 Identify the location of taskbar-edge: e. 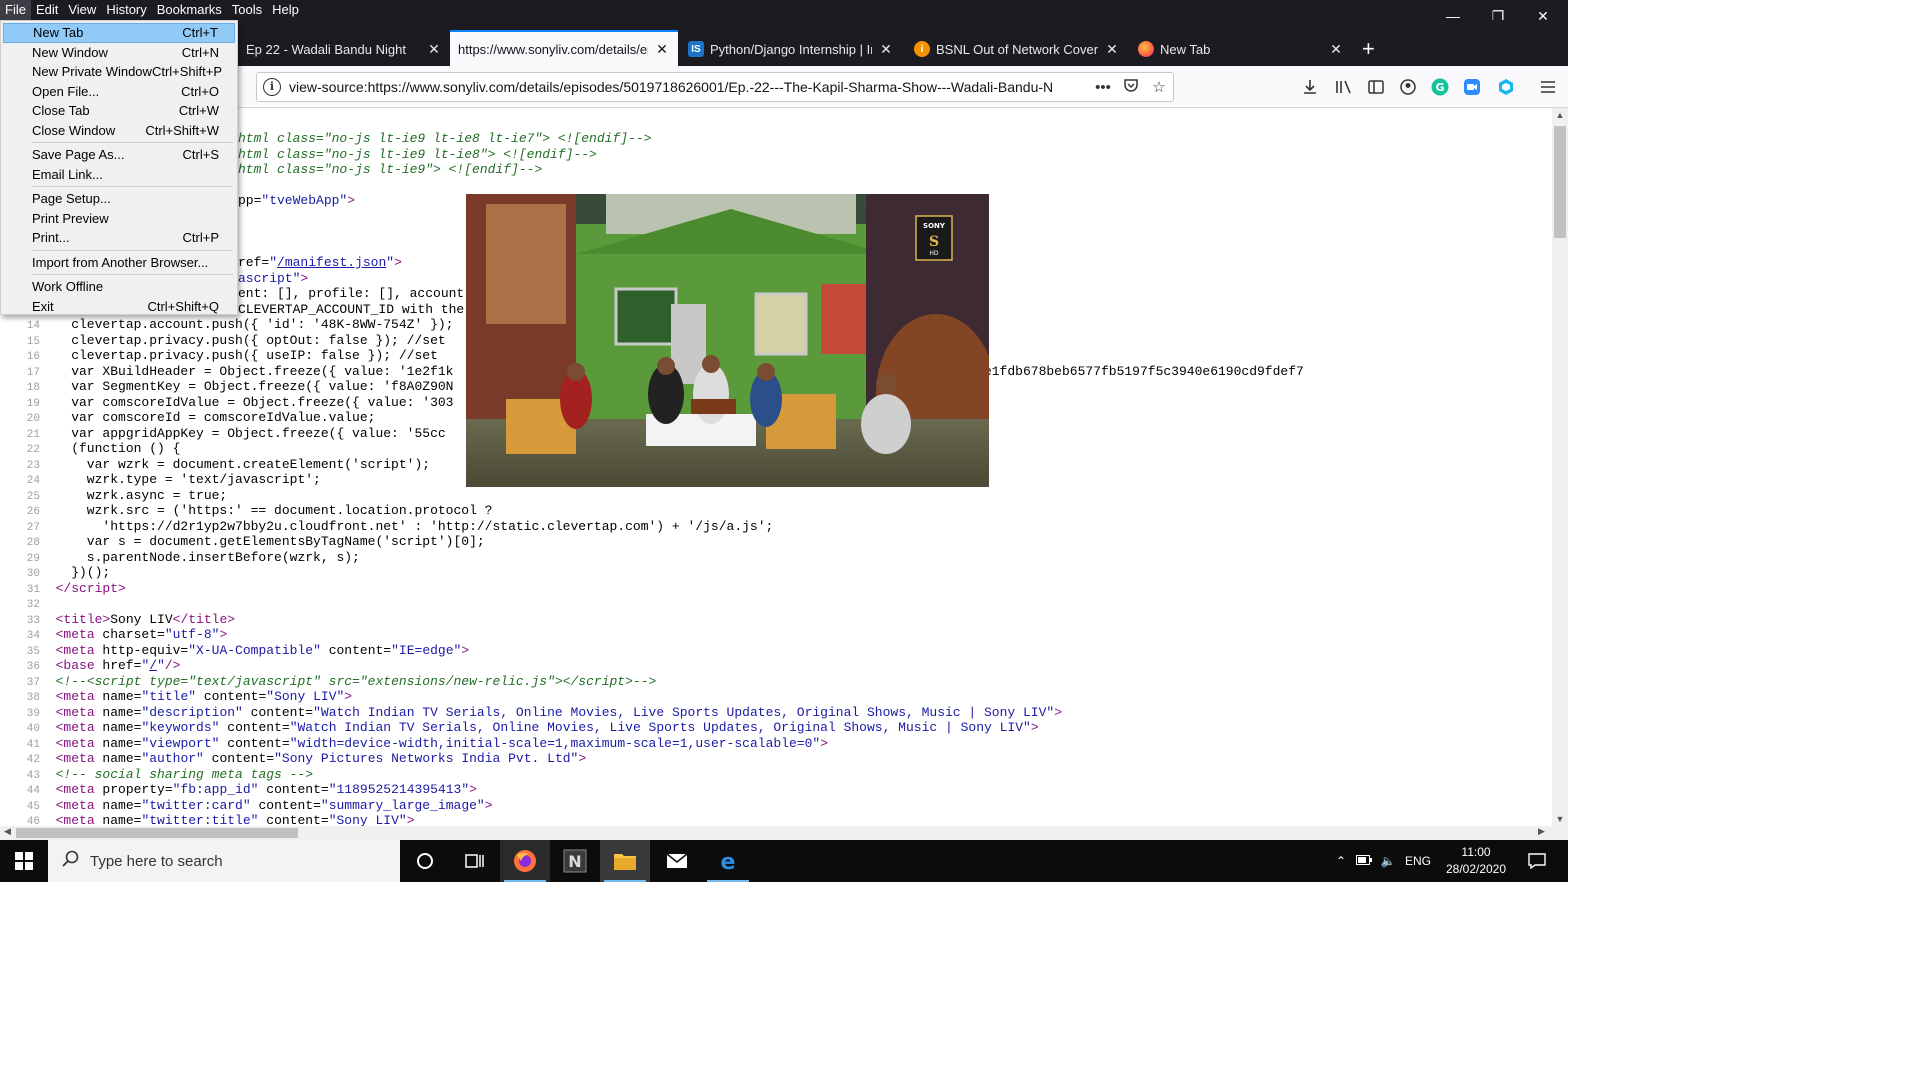
(728, 861).